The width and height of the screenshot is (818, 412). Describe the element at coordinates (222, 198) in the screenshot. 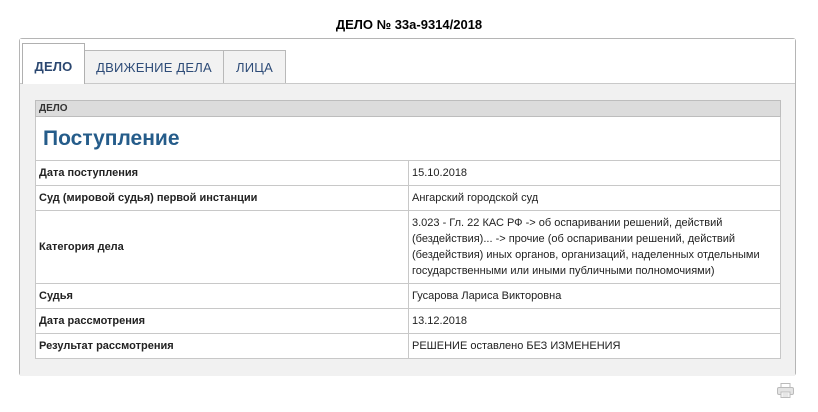

I see `row-label: Суд (мировой судья) первой инстанции` at that location.